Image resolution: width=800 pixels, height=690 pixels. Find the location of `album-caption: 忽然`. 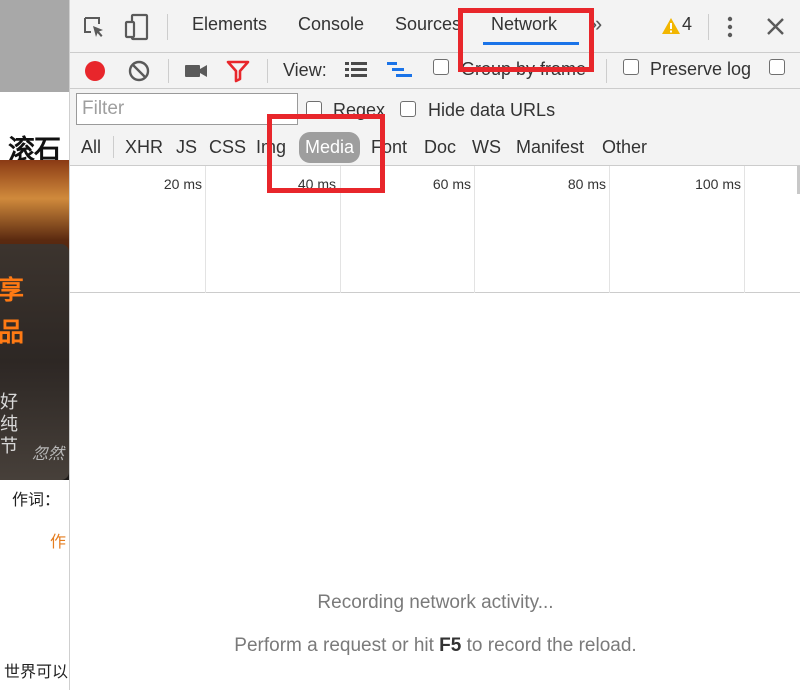

album-caption: 忽然 is located at coordinates (48, 453).